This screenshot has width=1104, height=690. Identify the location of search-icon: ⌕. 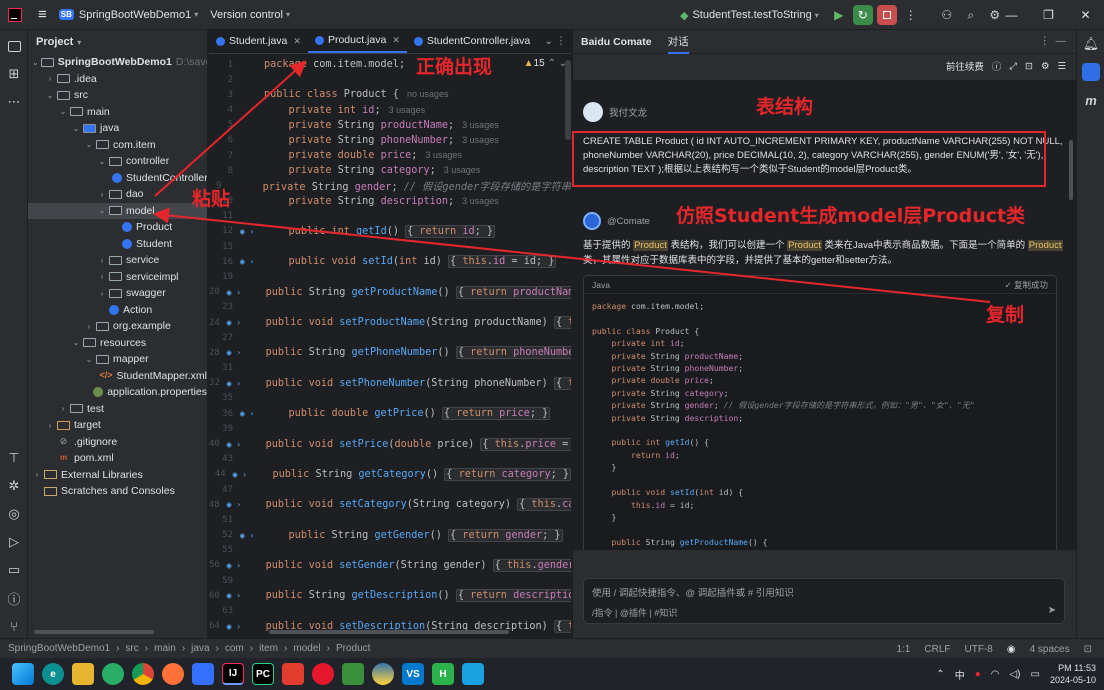
(971, 15).